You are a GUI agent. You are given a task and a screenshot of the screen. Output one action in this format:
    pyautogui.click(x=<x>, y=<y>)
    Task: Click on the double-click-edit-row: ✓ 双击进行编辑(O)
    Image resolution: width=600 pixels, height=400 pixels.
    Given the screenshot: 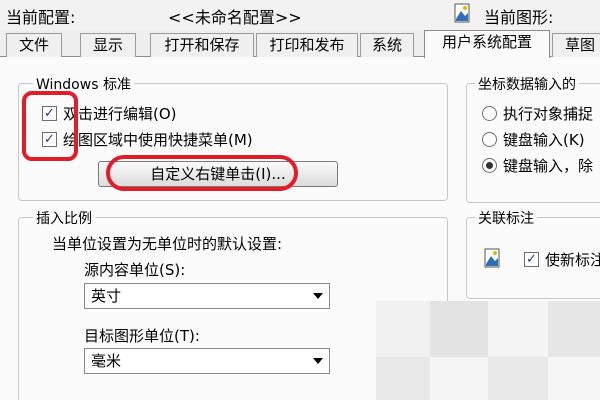 What is the action you would take?
    pyautogui.click(x=109, y=113)
    